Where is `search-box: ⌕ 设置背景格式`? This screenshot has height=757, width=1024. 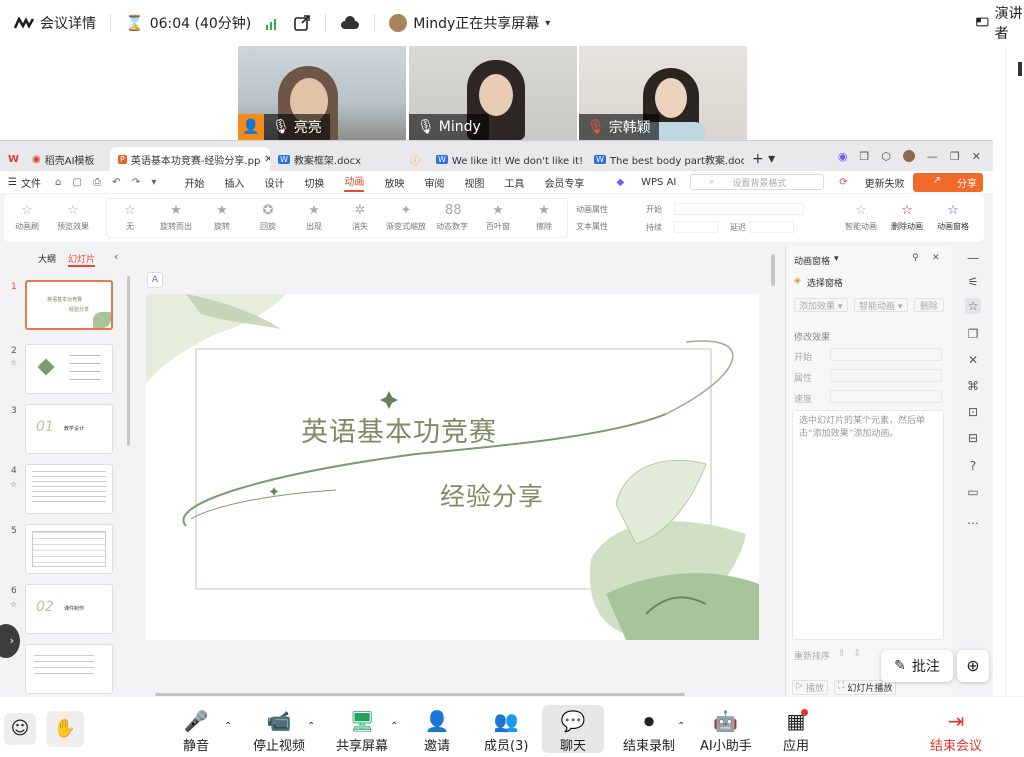 search-box: ⌕ 设置背景格式 is located at coordinates (757, 182).